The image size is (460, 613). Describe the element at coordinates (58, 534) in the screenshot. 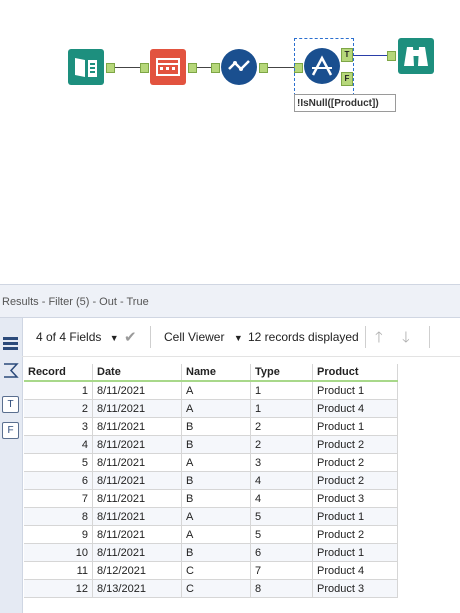

I see `table-cell: 9` at that location.